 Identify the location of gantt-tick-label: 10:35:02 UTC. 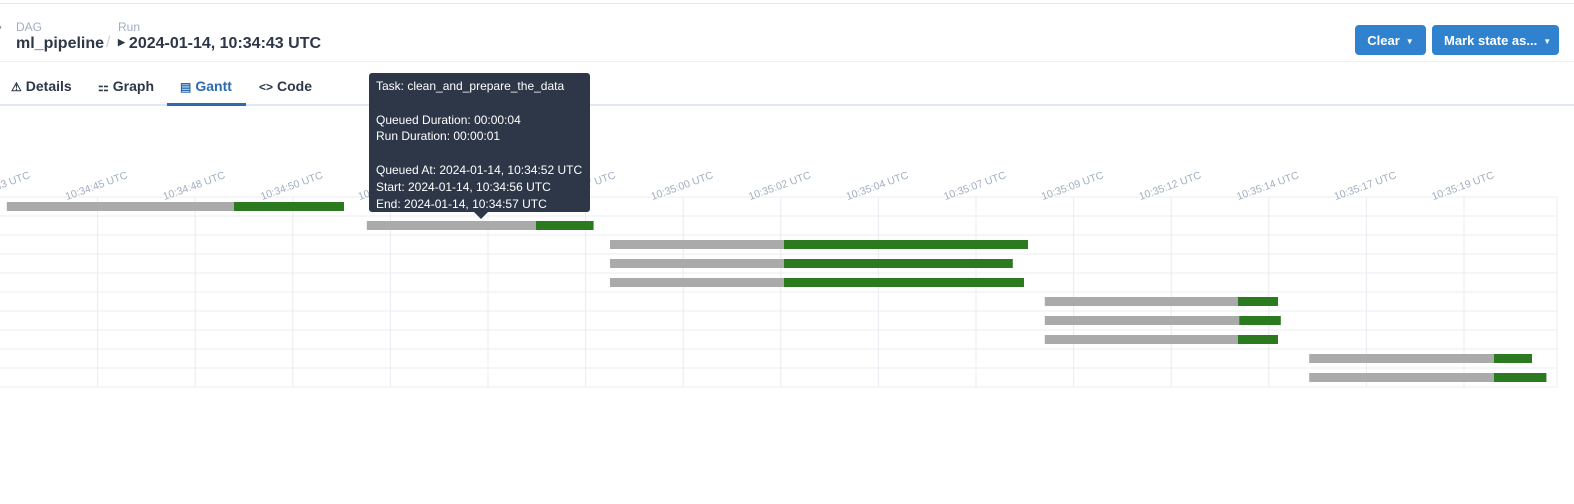
(780, 186).